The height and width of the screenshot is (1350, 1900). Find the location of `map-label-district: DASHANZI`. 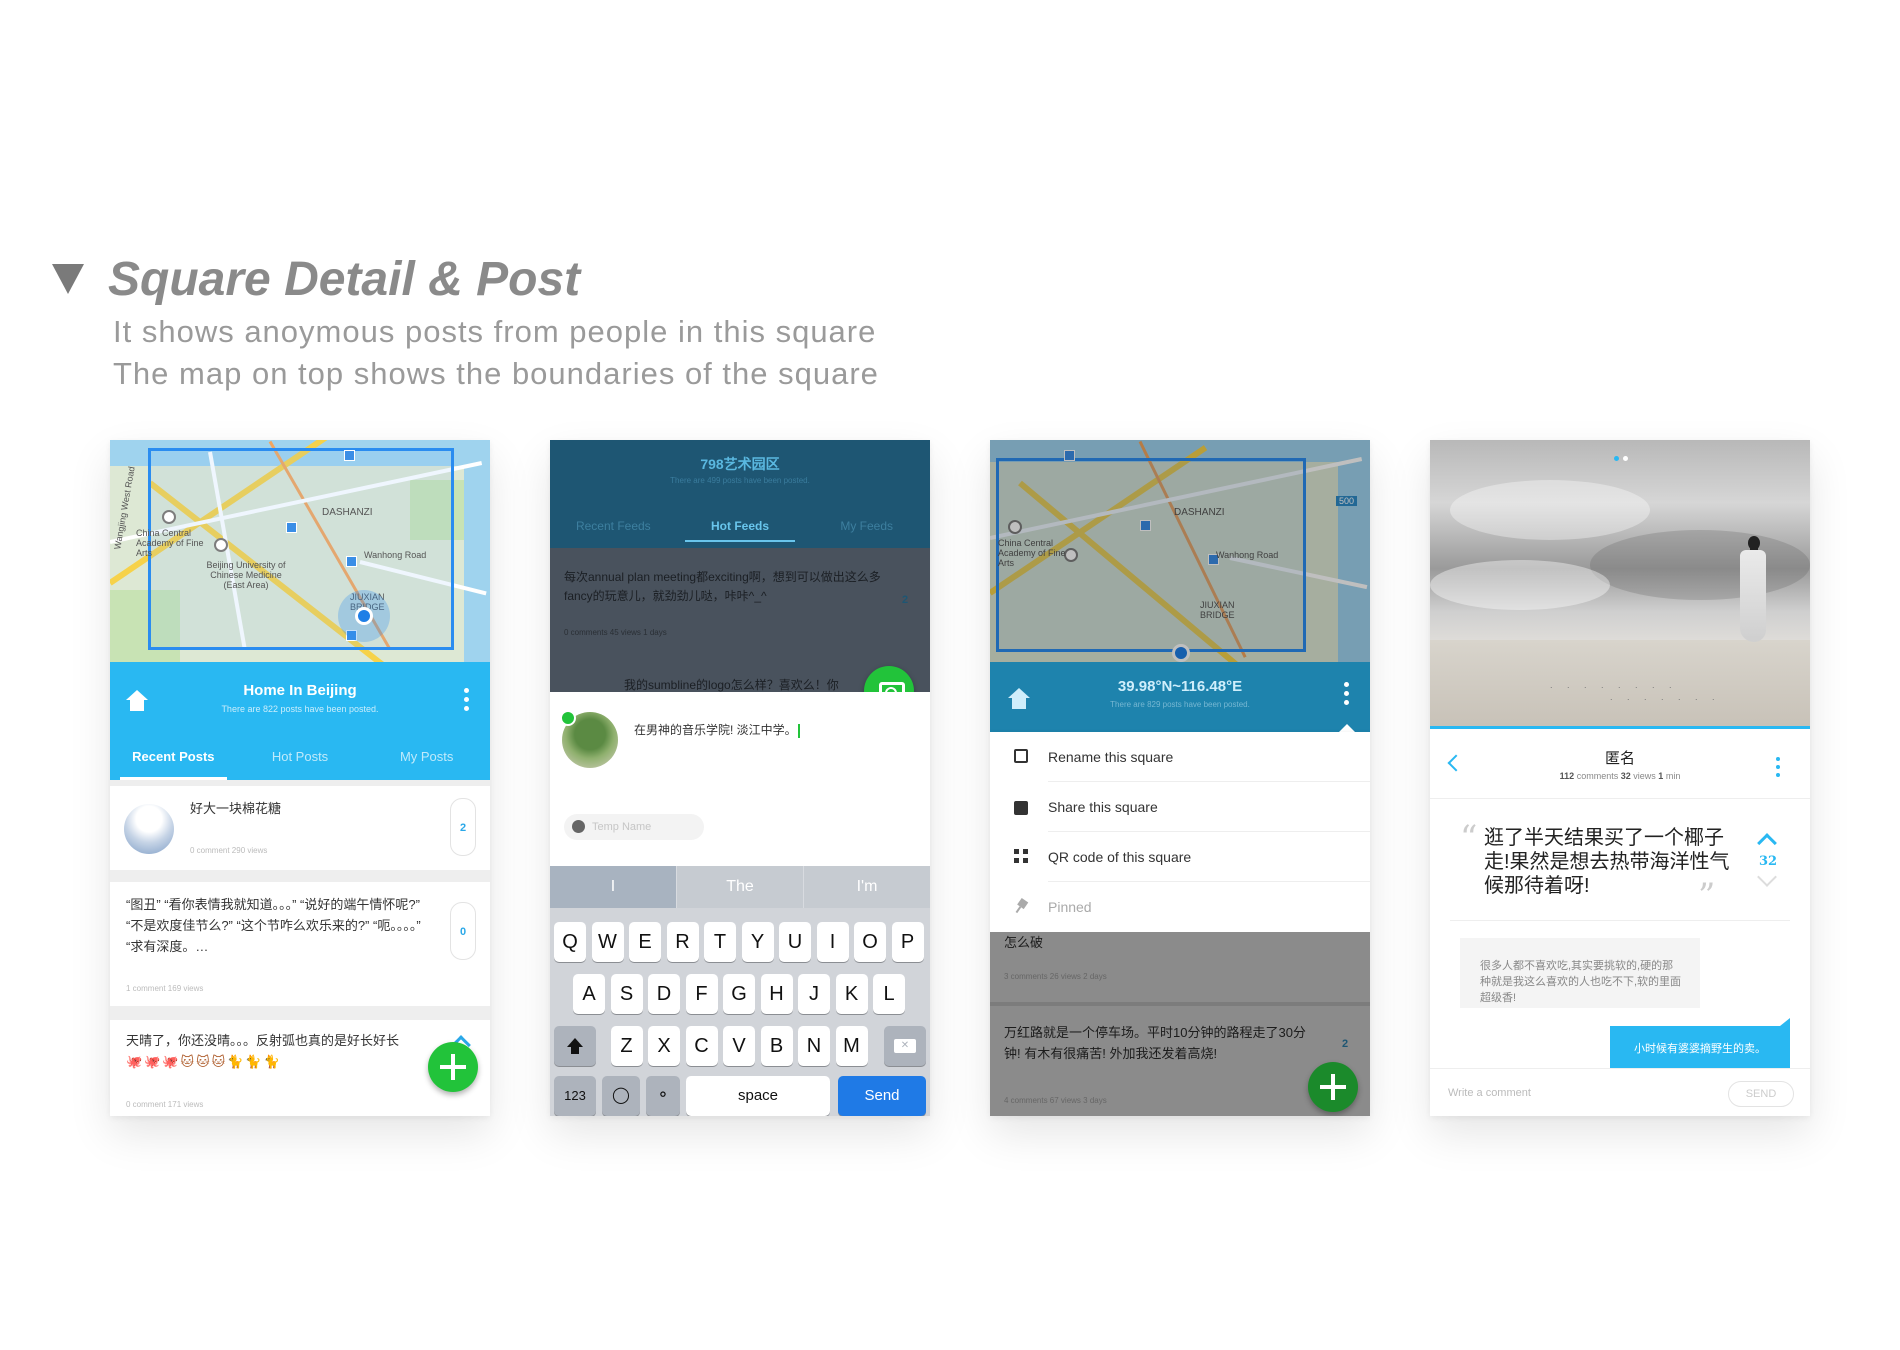

map-label-district: DASHANZI is located at coordinates (347, 512).